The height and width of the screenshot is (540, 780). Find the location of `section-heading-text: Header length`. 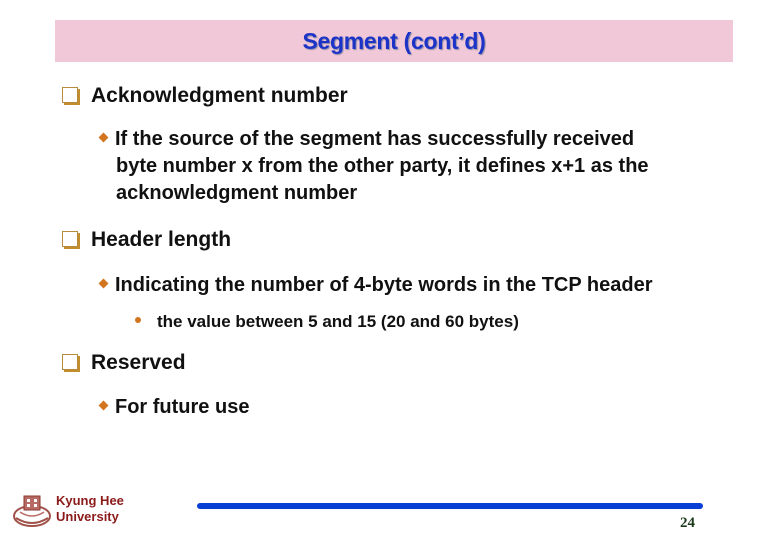

section-heading-text: Header length is located at coordinates (161, 239).